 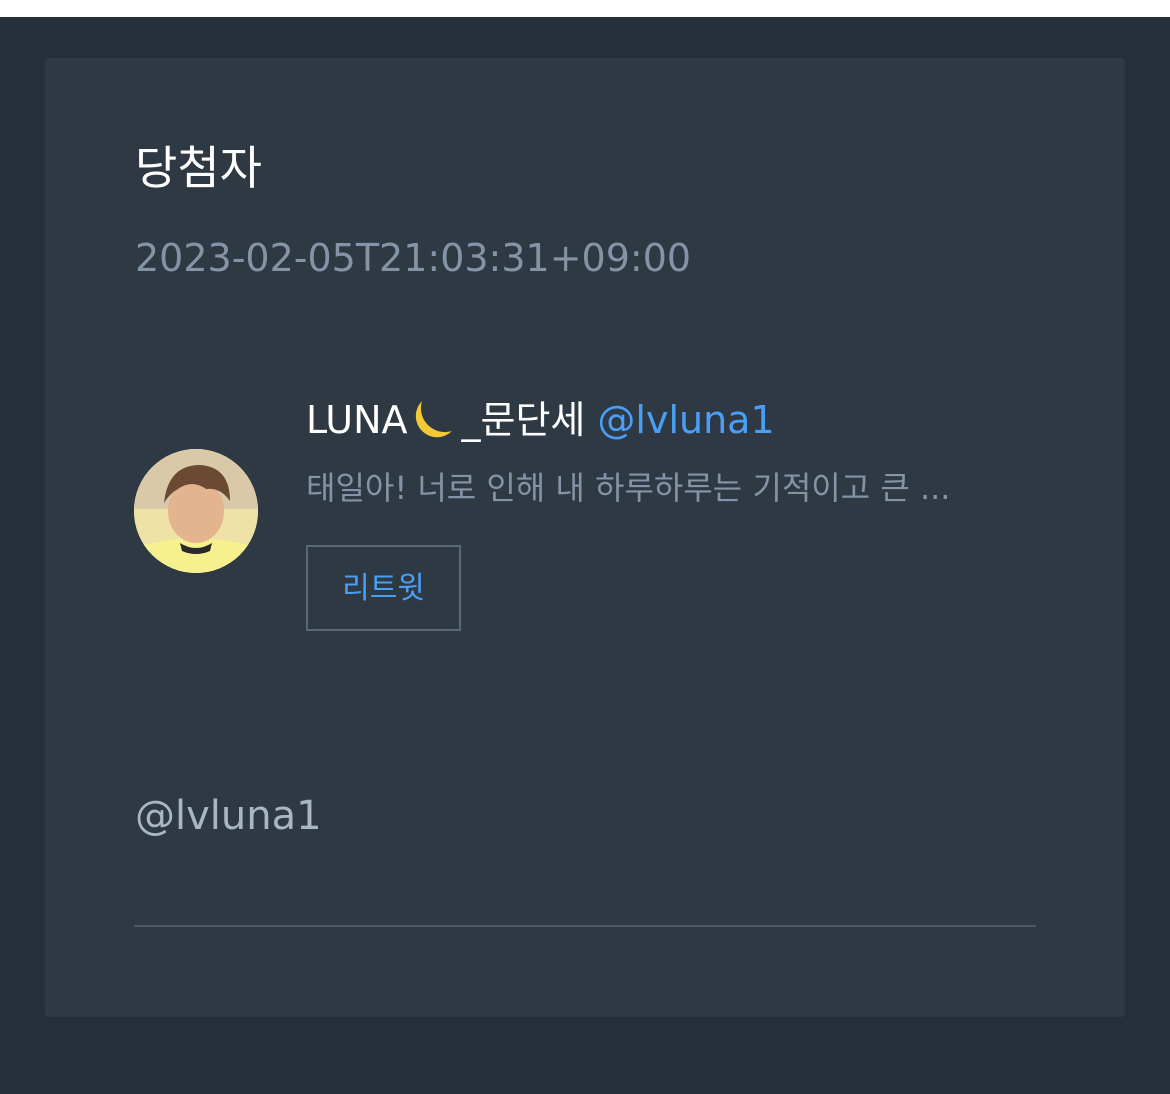 I want to click on tweet-handle-link: @lvluna1, so click(x=685, y=420).